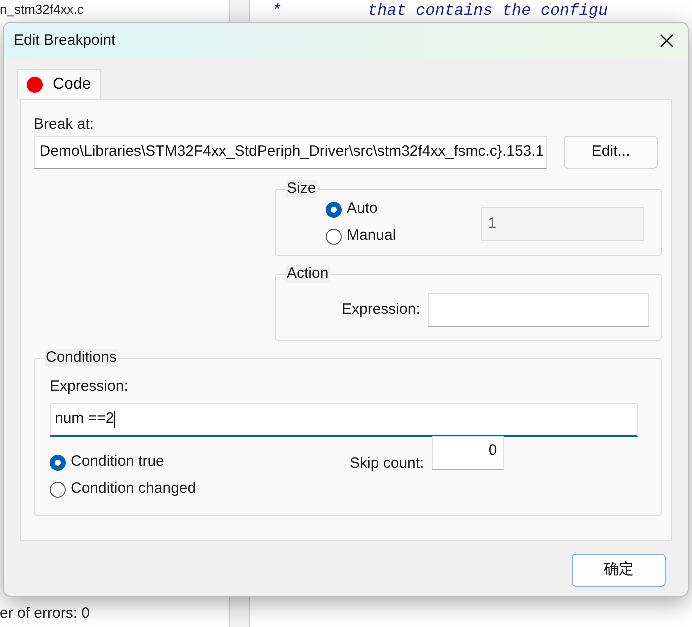 This screenshot has height=627, width=692. I want to click on radio-label: Manual, so click(371, 236).